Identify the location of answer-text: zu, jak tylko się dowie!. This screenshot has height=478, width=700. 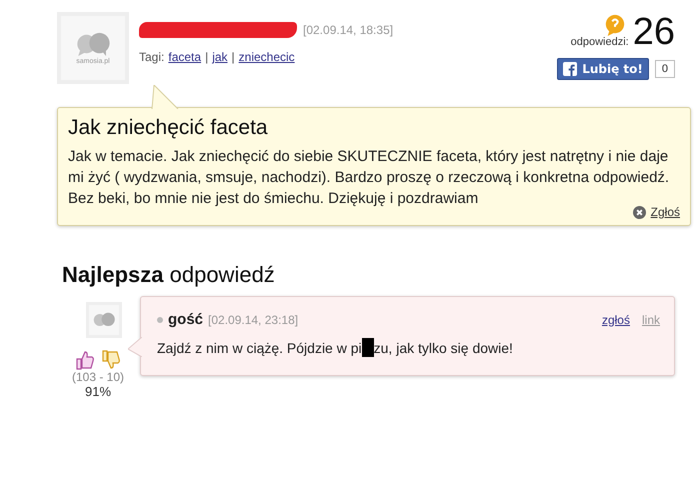
(443, 348).